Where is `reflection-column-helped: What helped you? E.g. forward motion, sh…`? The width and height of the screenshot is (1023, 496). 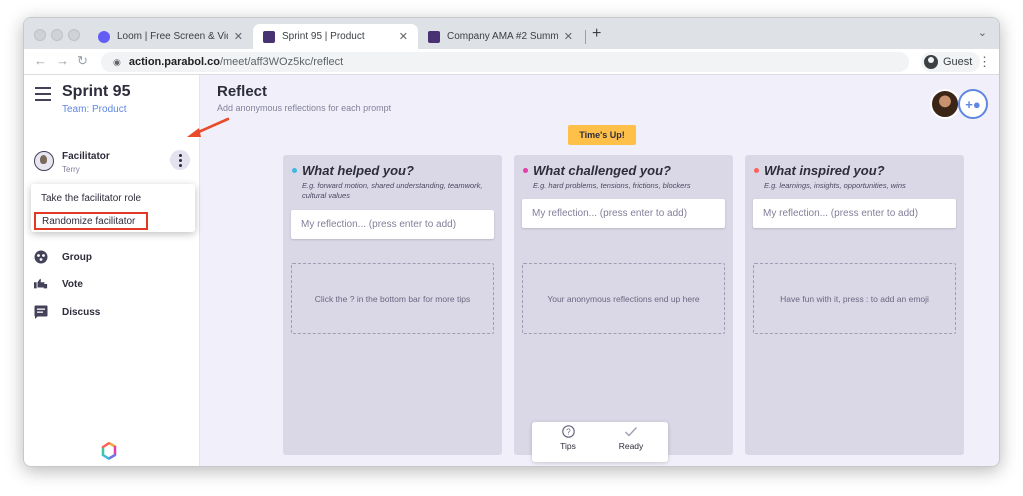 reflection-column-helped: What helped you? E.g. forward motion, sh… is located at coordinates (392, 305).